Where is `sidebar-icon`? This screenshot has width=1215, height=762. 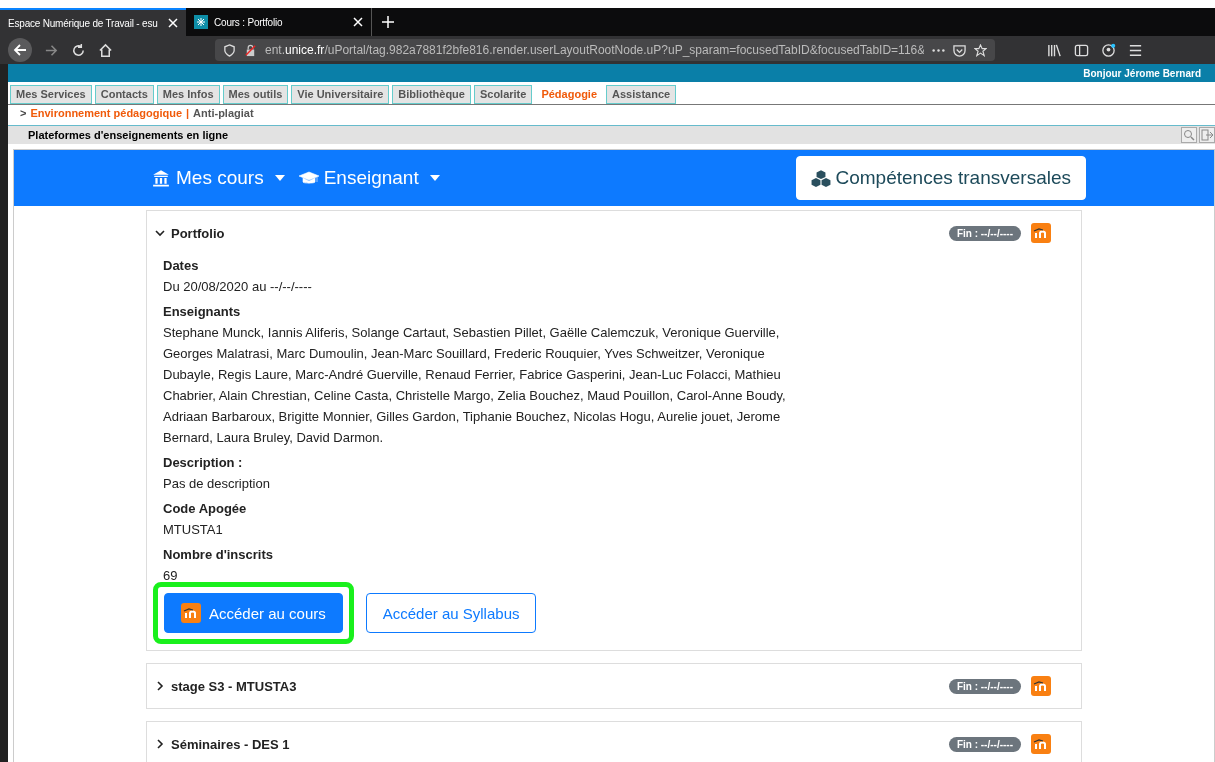
sidebar-icon is located at coordinates (1081, 50).